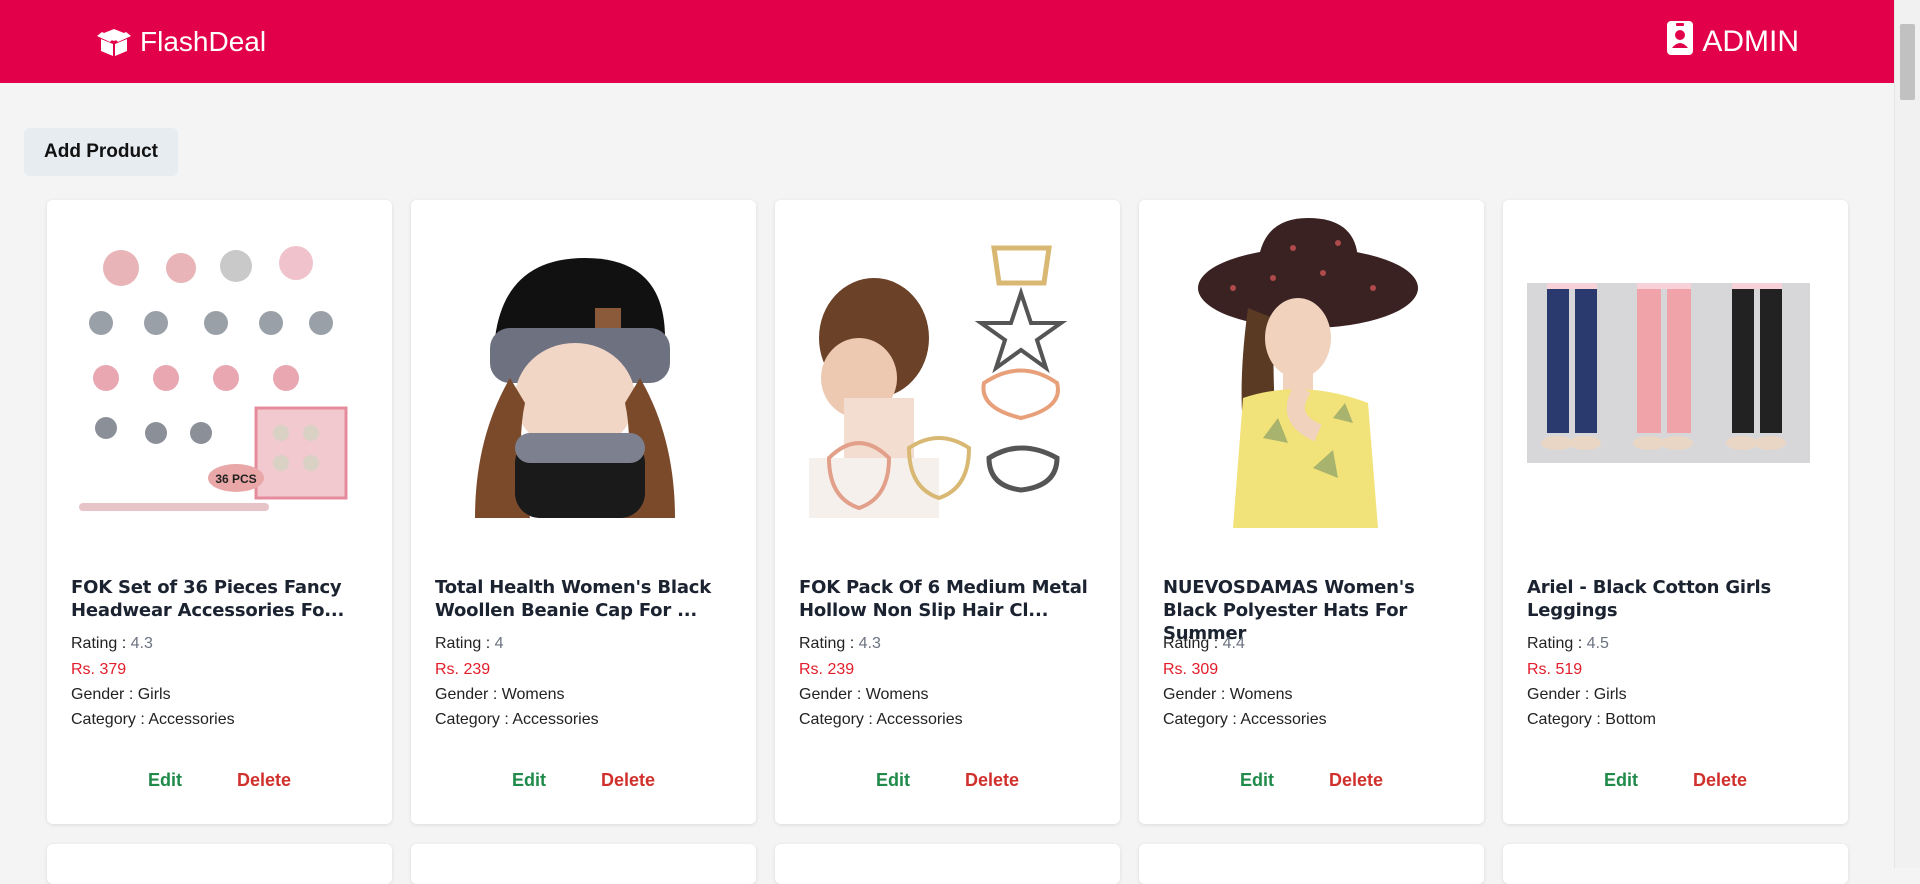 The width and height of the screenshot is (1920, 884). I want to click on pieces-badge: 36 PCS, so click(235, 479).